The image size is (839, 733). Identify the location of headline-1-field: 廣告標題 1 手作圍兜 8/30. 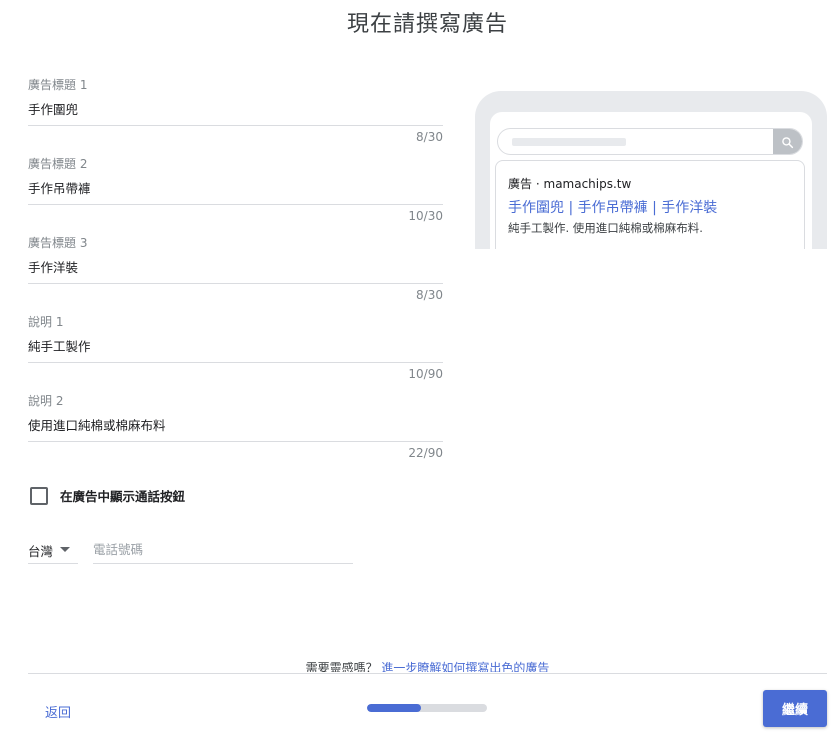
(235, 110).